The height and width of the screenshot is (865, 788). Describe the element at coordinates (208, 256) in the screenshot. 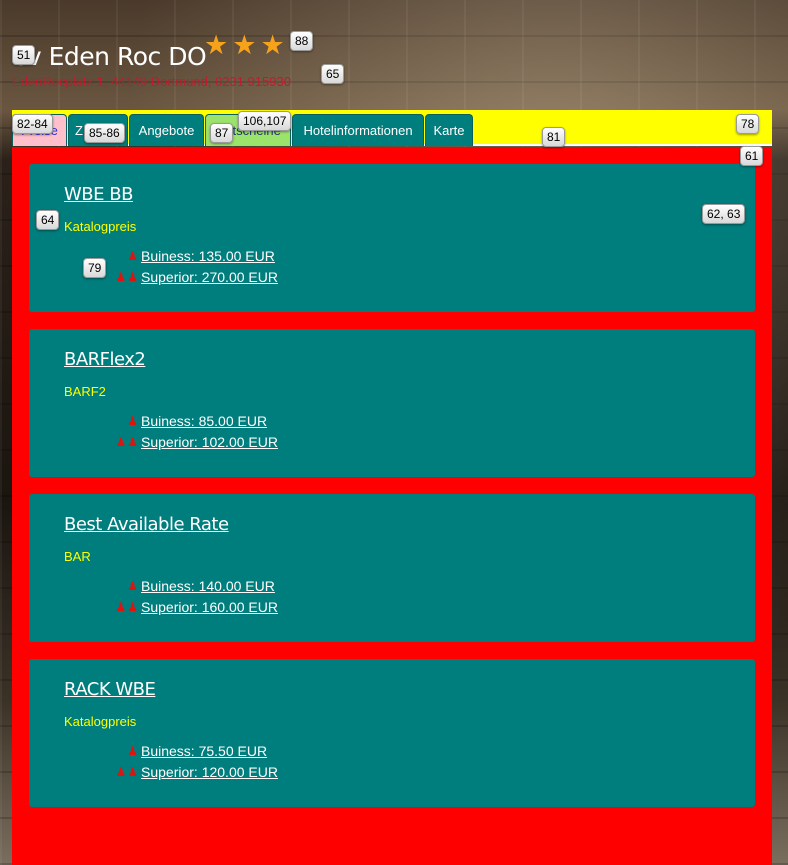

I see `room-price-link: Buiness: 135.00 EUR` at that location.